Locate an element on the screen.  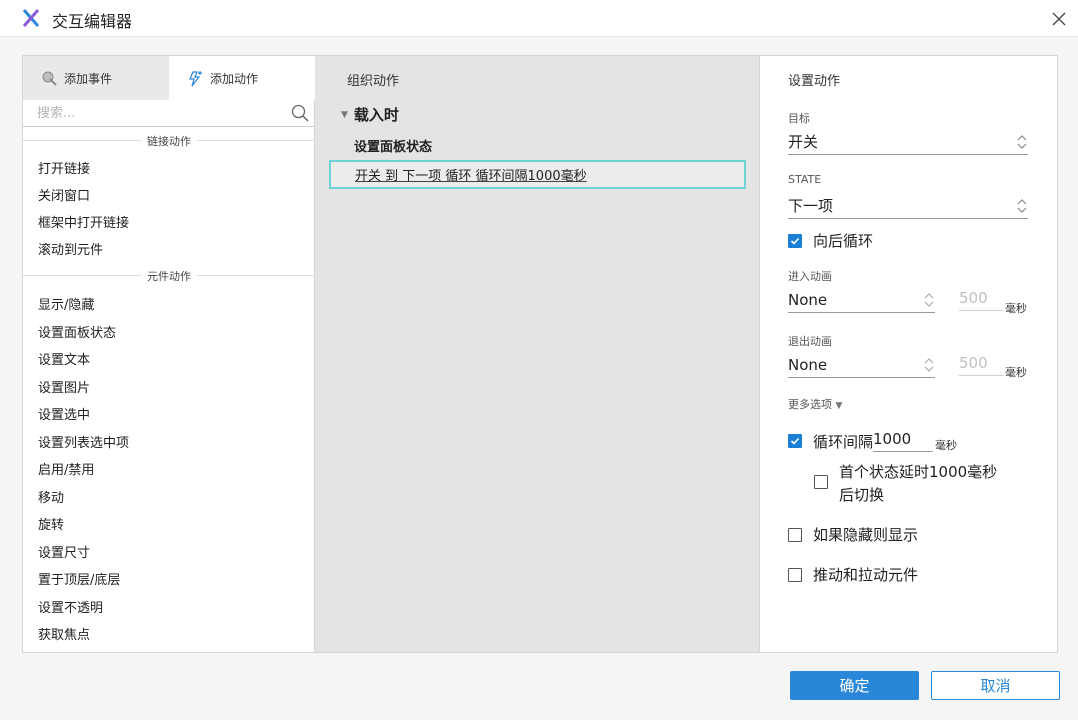
list-item: 框架中打开链接 is located at coordinates (169, 221).